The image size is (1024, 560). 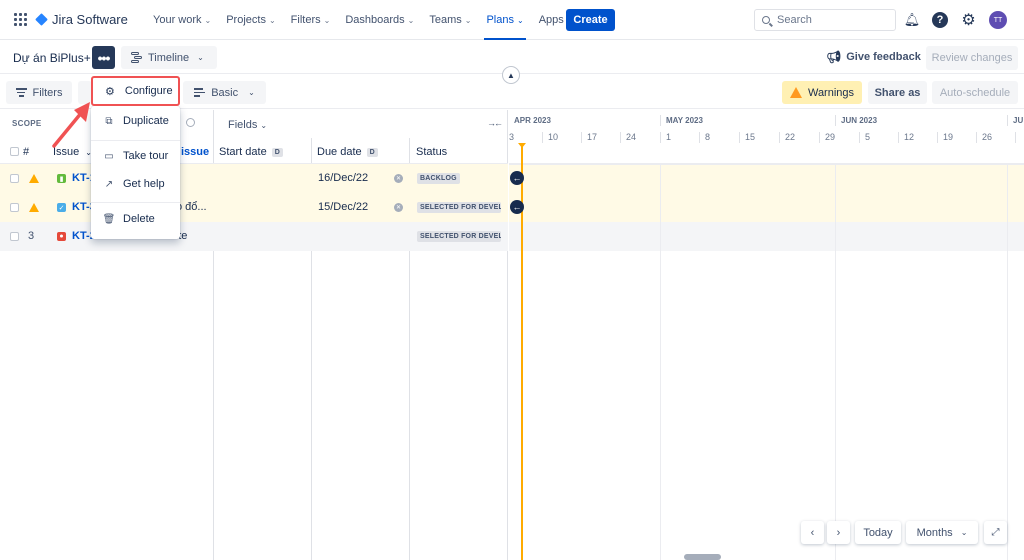 What do you see at coordinates (984, 137) in the screenshot?
I see `week-label: 26` at bounding box center [984, 137].